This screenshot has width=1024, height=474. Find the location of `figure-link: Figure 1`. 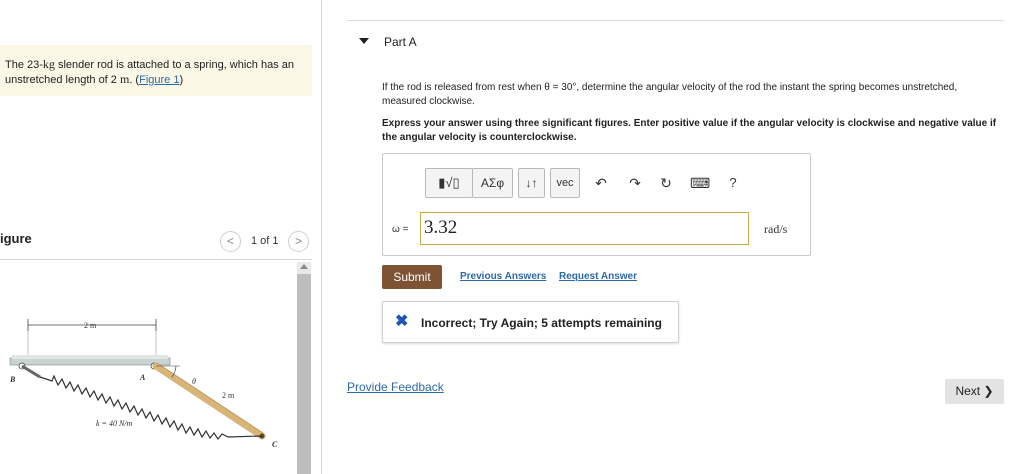

figure-link: Figure 1 is located at coordinates (159, 80).